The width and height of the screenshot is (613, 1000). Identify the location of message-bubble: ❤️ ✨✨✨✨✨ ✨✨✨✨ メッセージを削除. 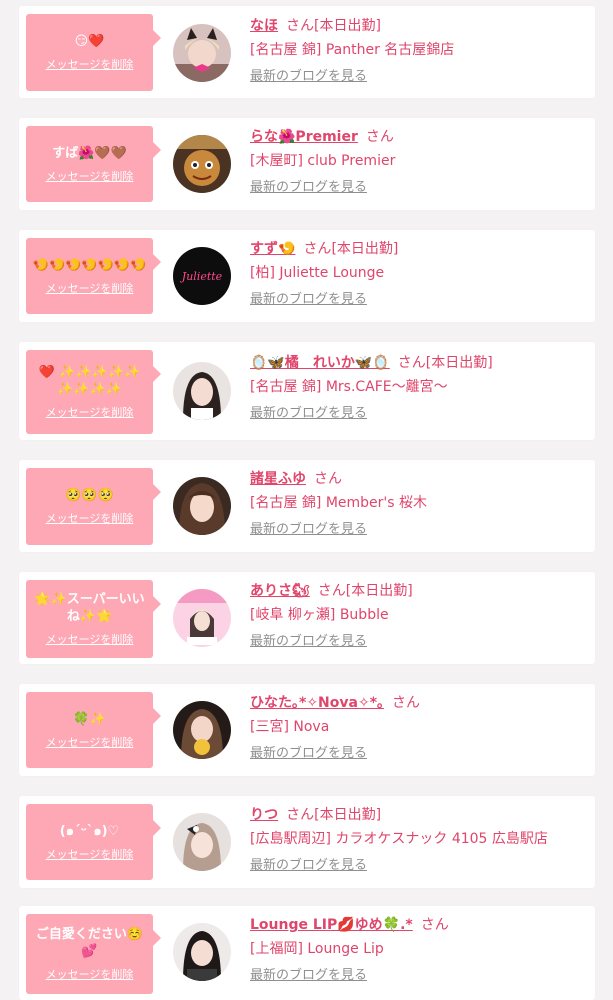
(93, 392).